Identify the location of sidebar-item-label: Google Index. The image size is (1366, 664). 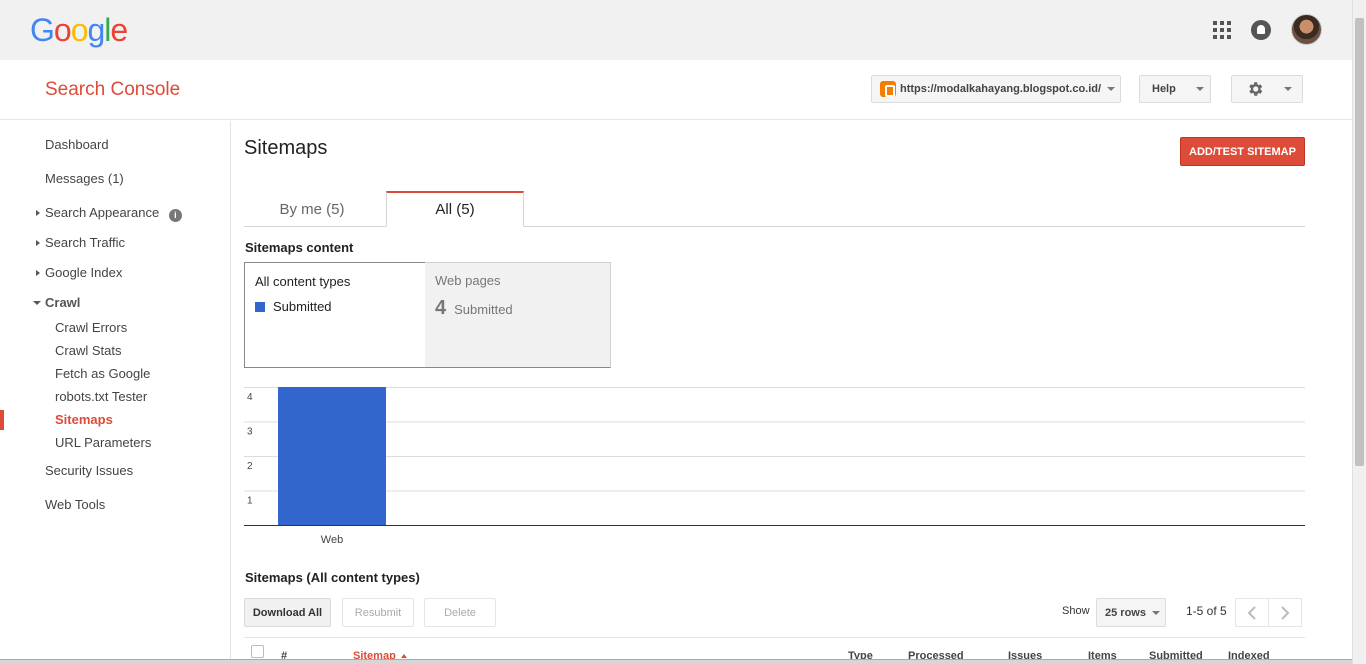
(84, 272).